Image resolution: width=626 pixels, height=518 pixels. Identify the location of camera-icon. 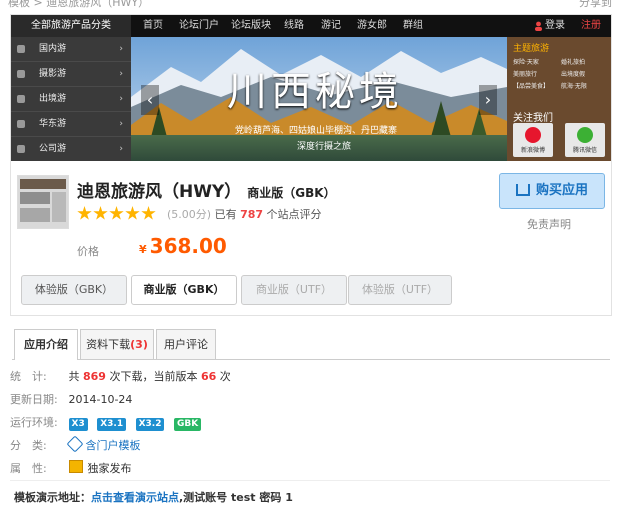
(21, 74).